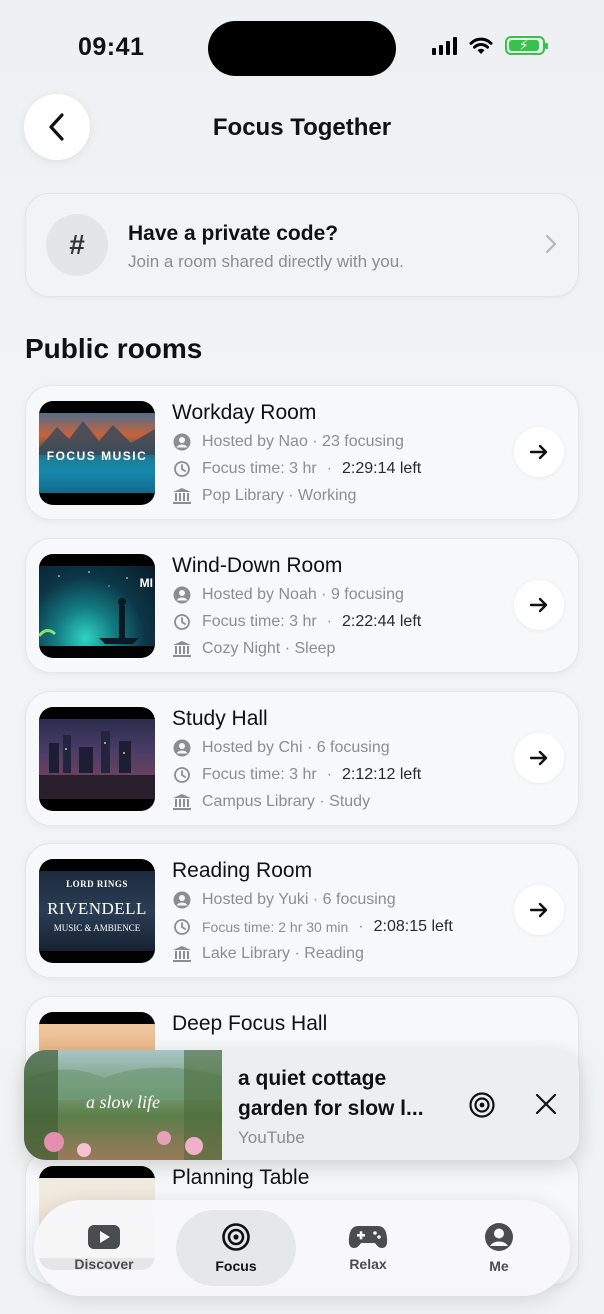  What do you see at coordinates (104, 1264) in the screenshot?
I see `tab-label: Discover` at bounding box center [104, 1264].